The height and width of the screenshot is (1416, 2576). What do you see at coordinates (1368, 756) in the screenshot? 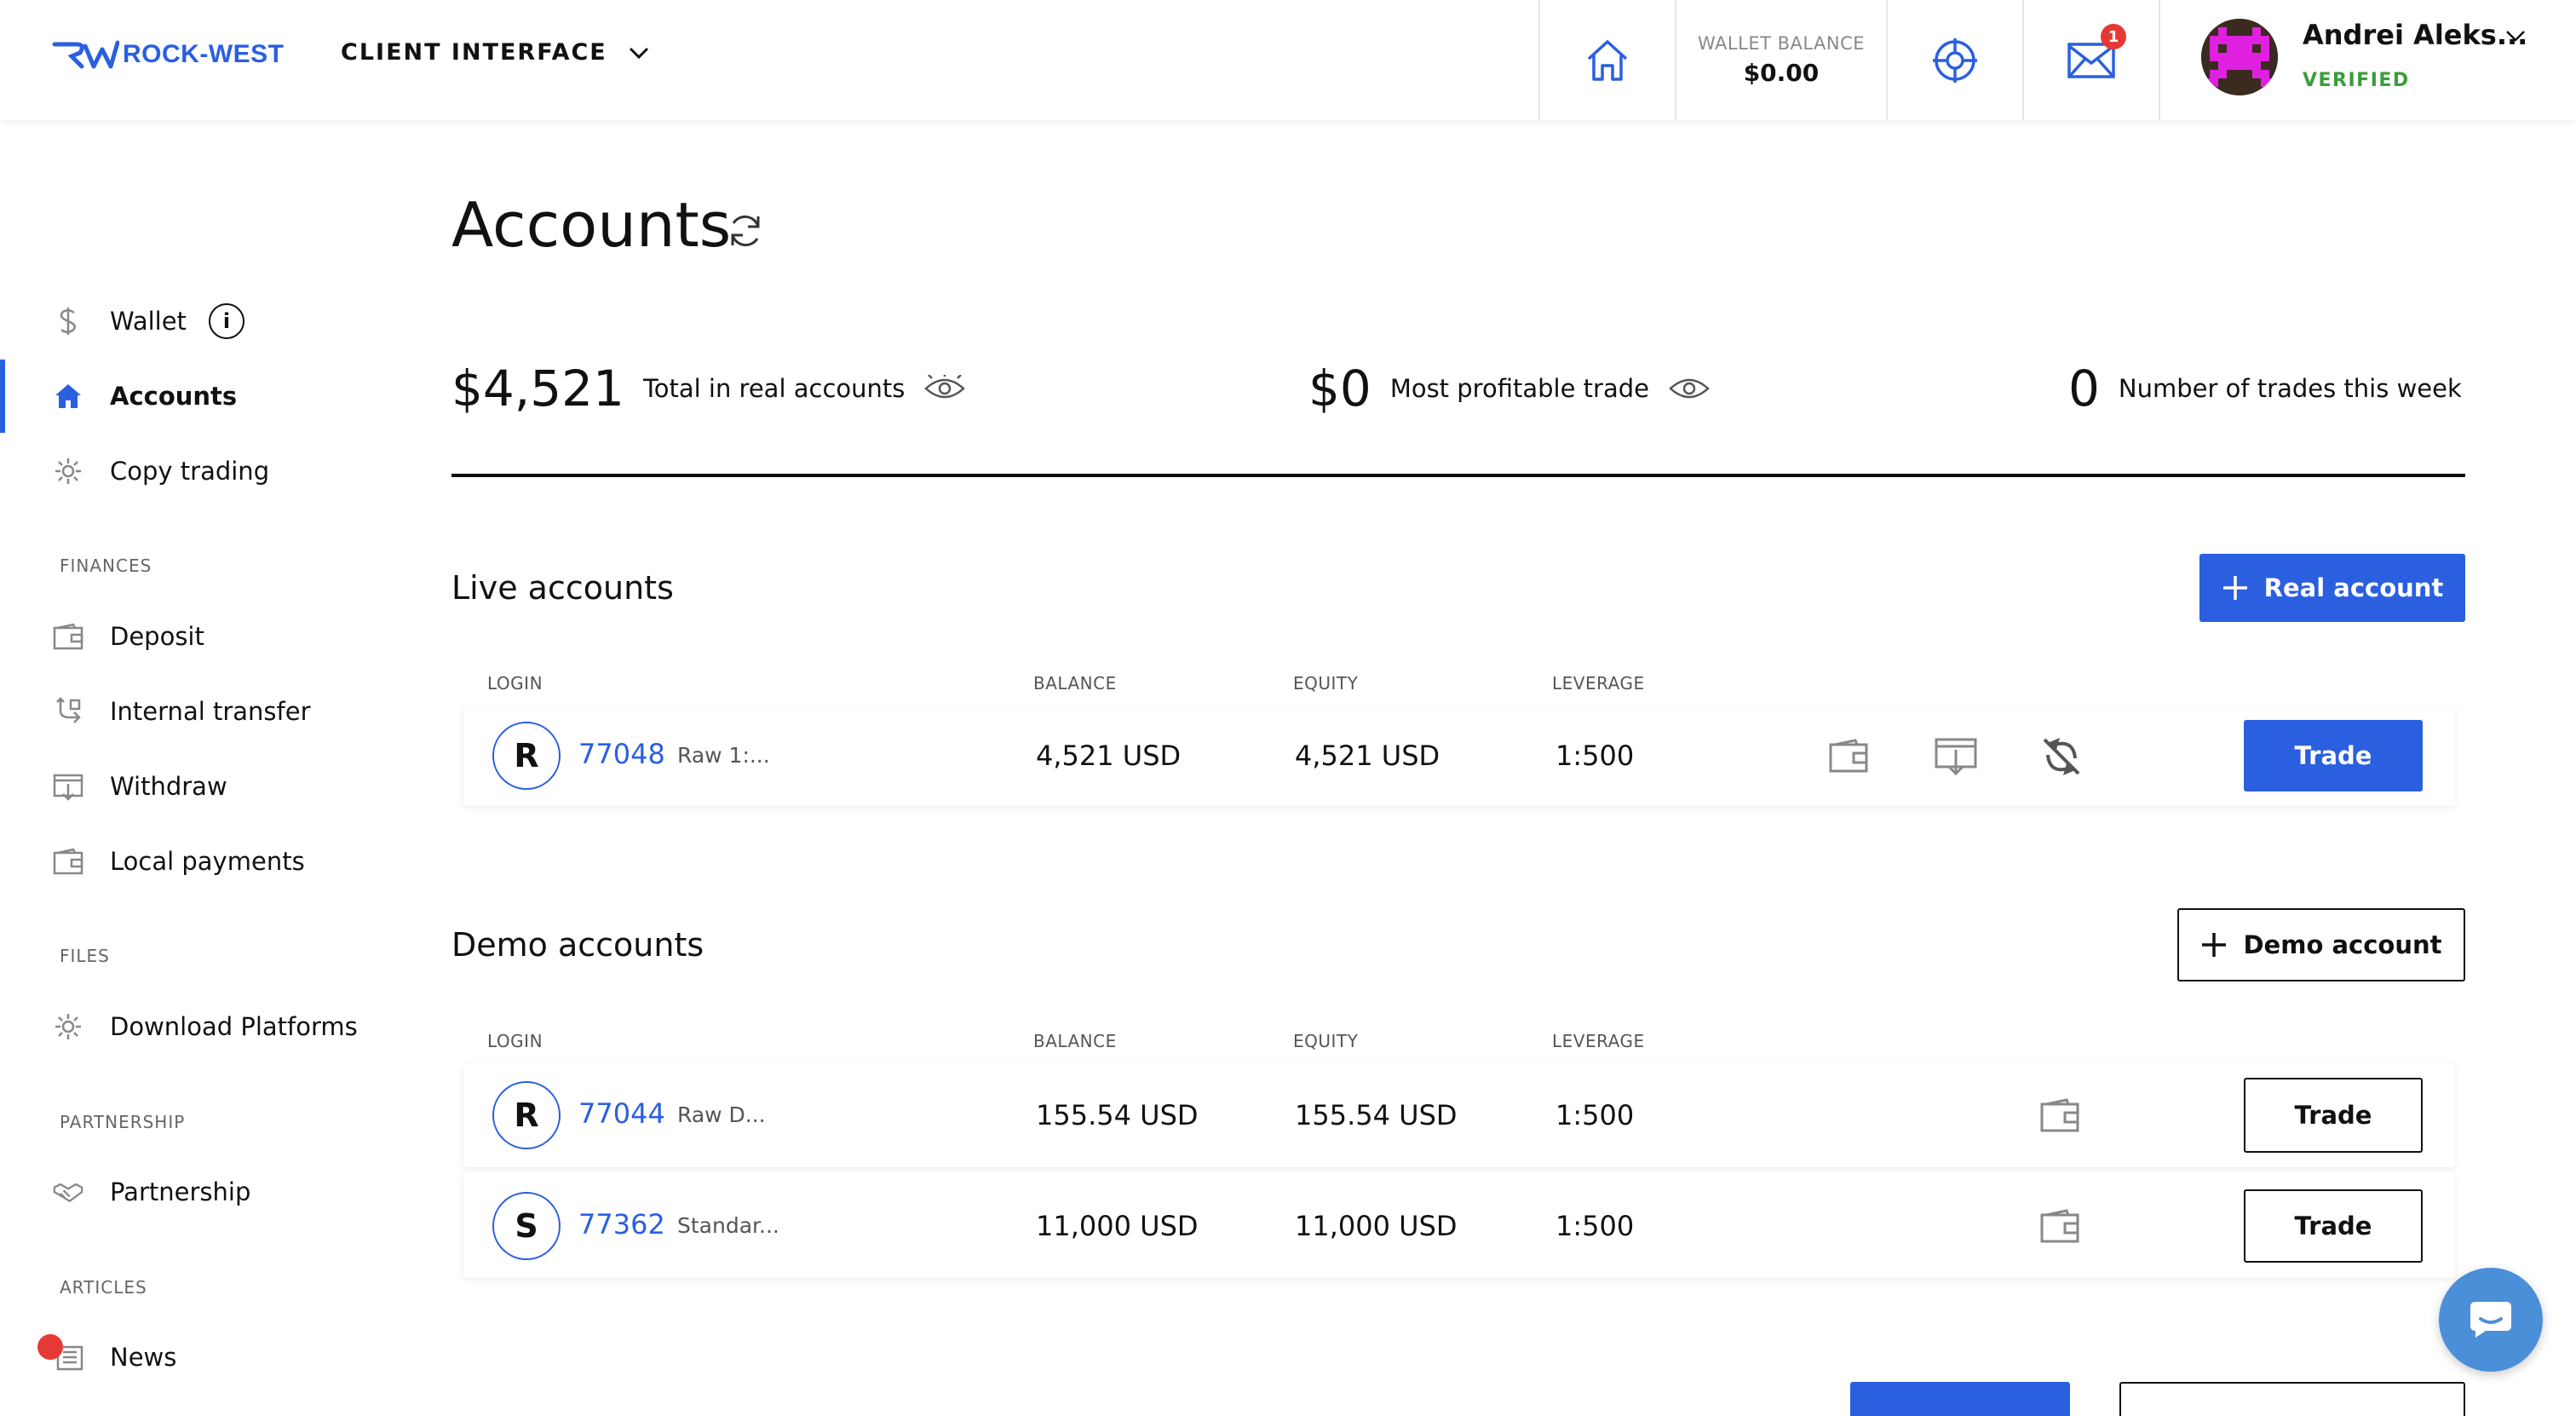
I see `account-equity: 4,521 USD` at bounding box center [1368, 756].